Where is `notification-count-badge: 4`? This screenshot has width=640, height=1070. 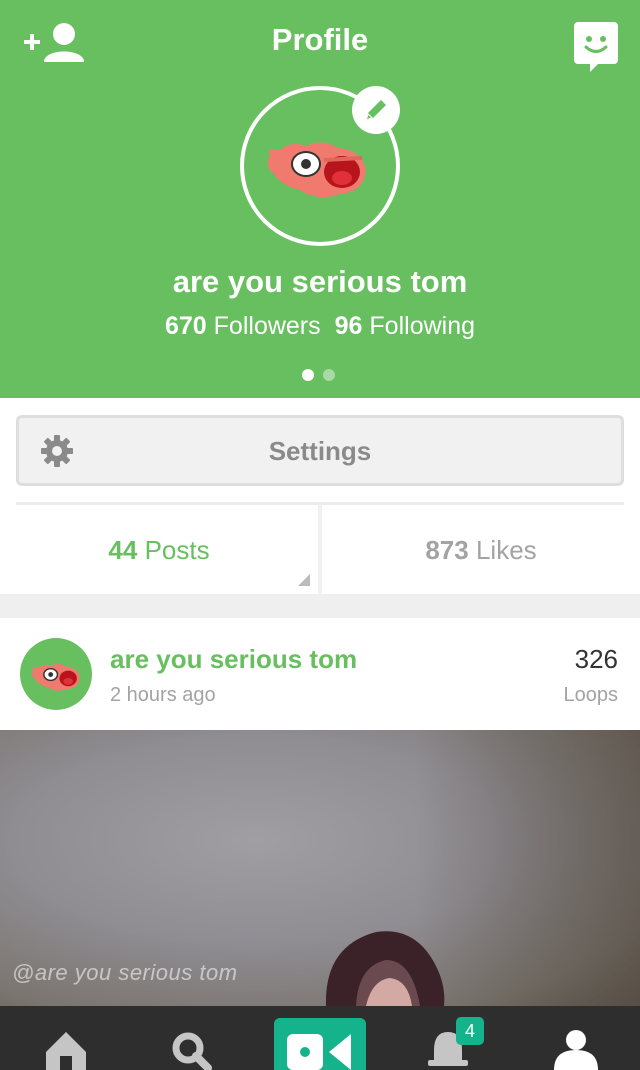 notification-count-badge: 4 is located at coordinates (470, 1031).